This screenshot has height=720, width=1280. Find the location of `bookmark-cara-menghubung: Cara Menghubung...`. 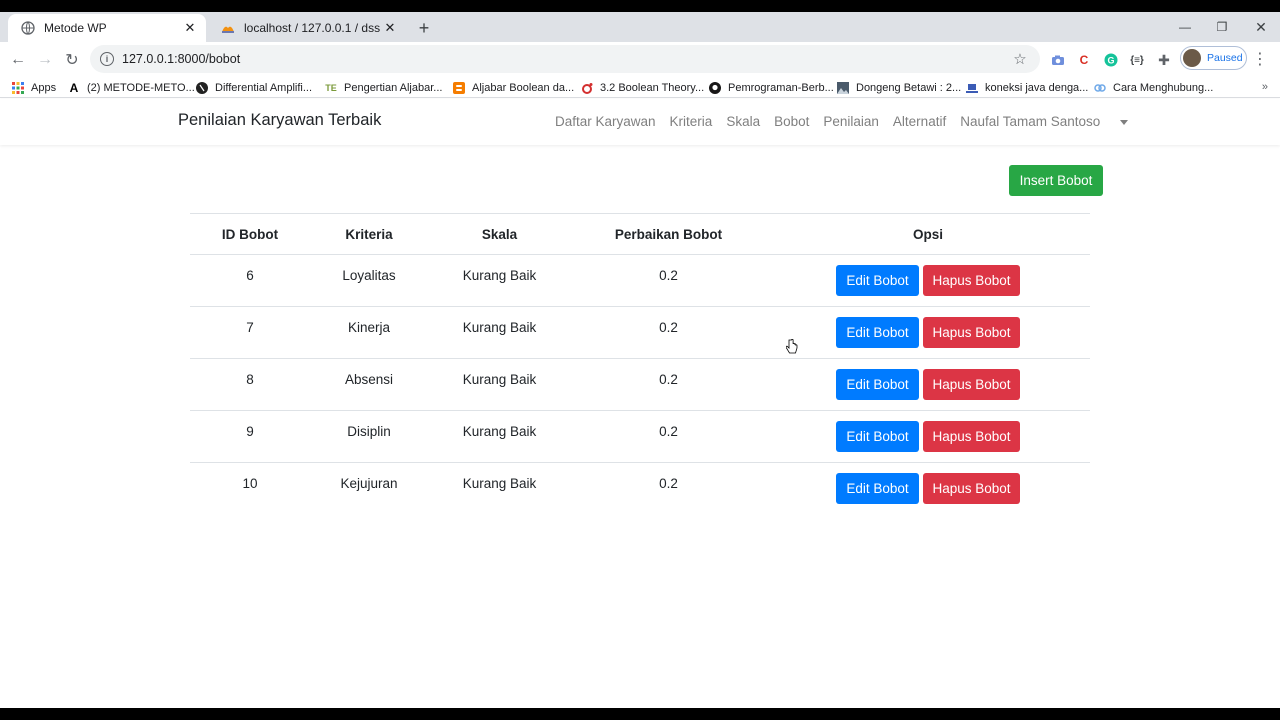

bookmark-cara-menghubung: Cara Menghubung... is located at coordinates (1153, 88).